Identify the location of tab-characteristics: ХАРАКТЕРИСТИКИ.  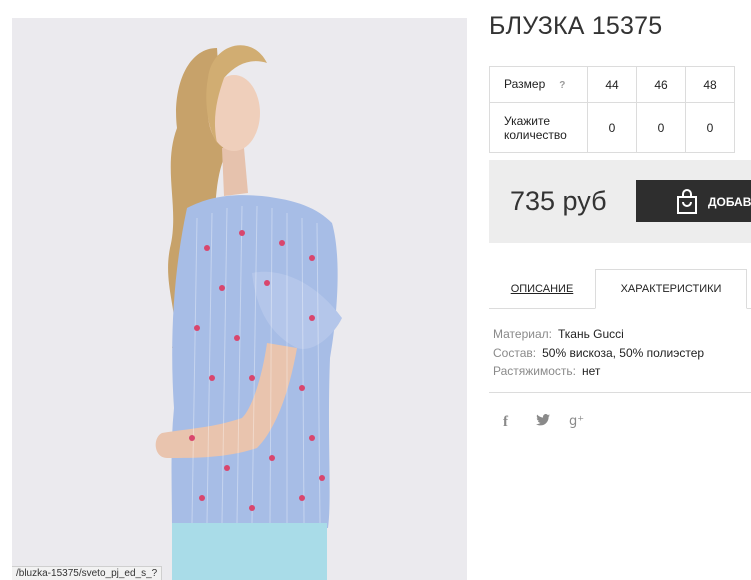
(671, 289).